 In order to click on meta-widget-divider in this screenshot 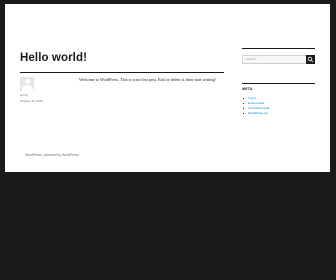, I will do `click(278, 83)`.